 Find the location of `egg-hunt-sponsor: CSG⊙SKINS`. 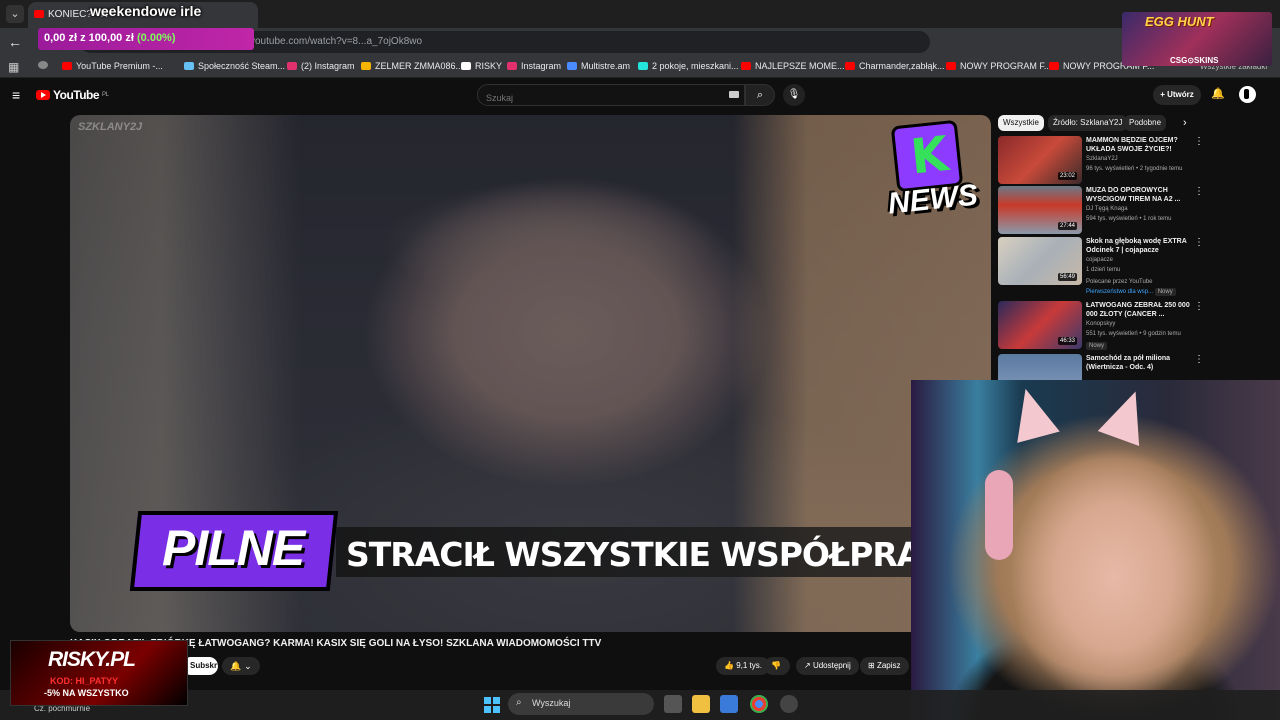

egg-hunt-sponsor: CSG⊙SKINS is located at coordinates (1194, 60).